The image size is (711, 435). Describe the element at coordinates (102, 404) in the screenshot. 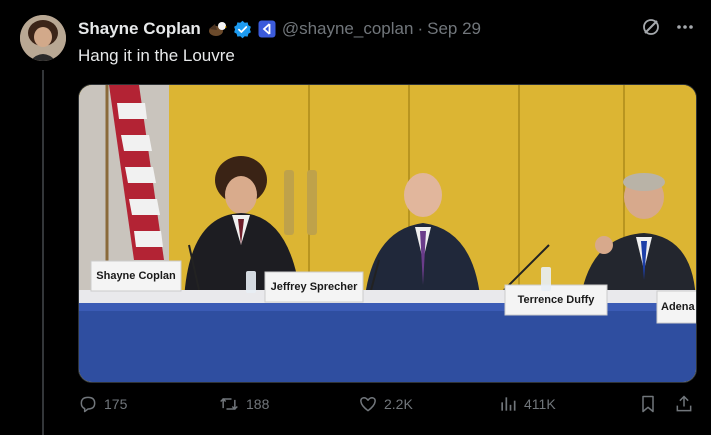

I see `reply-button: 175` at that location.